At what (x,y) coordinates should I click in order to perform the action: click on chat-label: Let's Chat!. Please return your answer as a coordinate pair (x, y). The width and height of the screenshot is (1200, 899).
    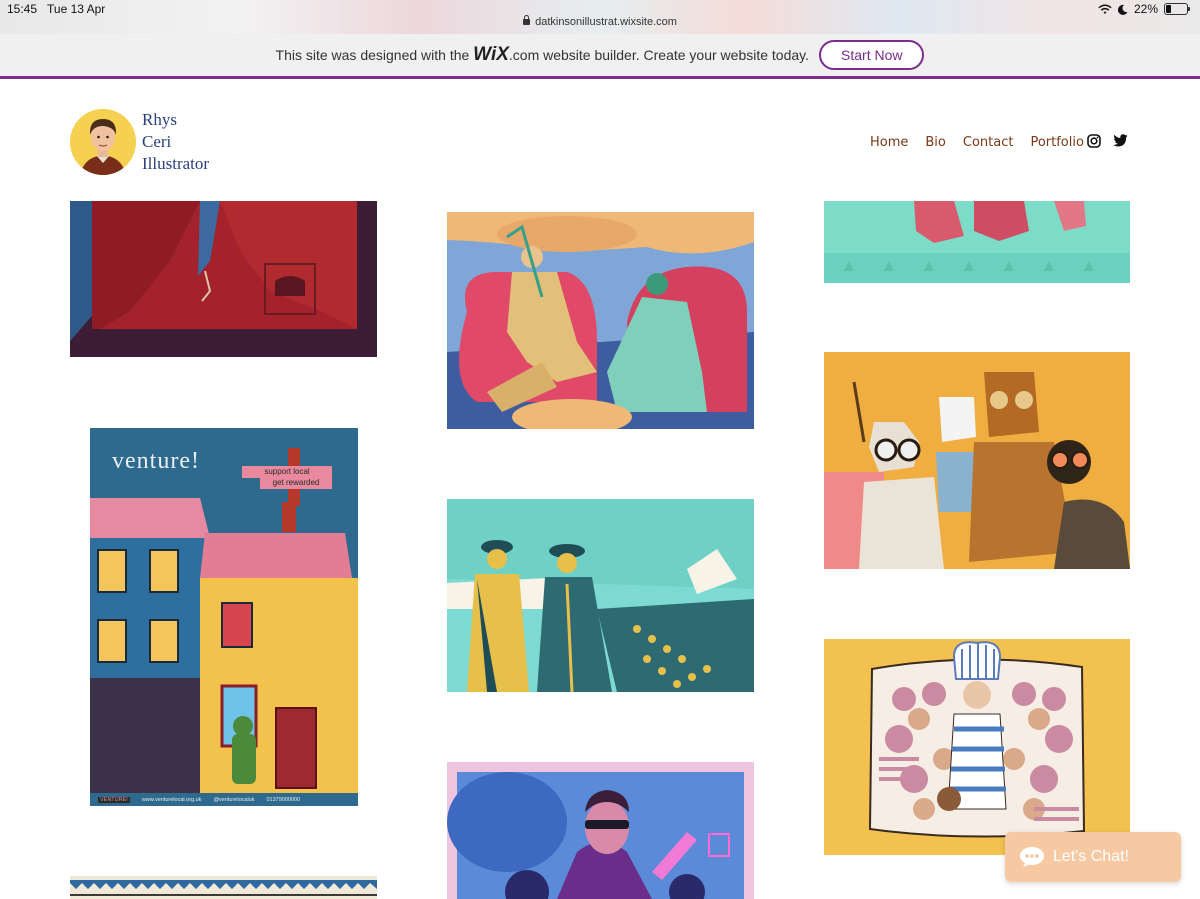
    Looking at the image, I should click on (1091, 856).